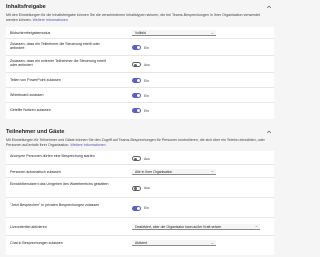  Describe the element at coordinates (35, 80) in the screenshot. I see `setting-label: Teilen von PowerPoint zulassen` at that location.